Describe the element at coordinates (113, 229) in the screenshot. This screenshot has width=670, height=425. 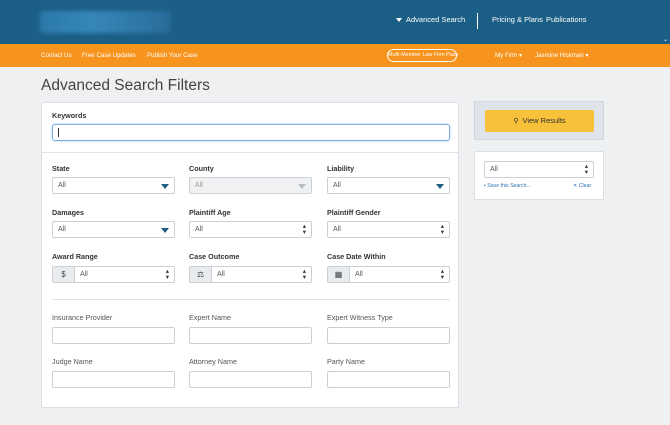
I see `damages-select: All` at that location.